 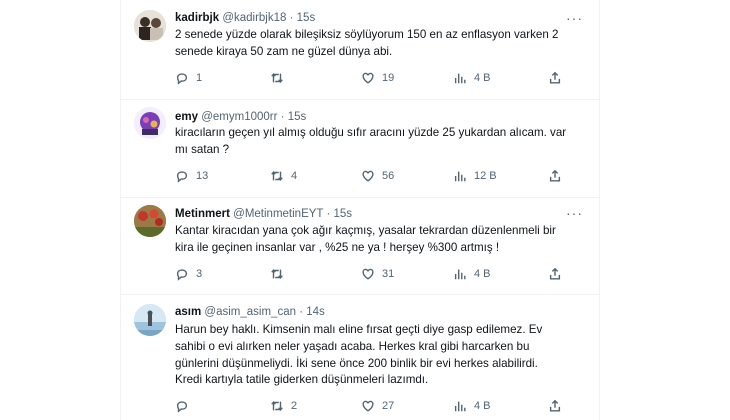 I want to click on author-handle: @asim_asim_can, so click(x=250, y=312).